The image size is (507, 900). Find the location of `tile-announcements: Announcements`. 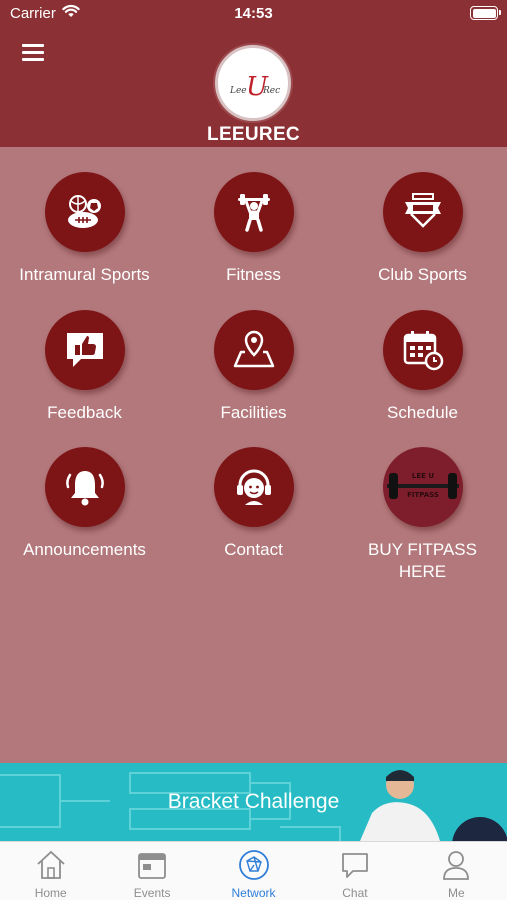

tile-announcements: Announcements is located at coordinates (84, 504).